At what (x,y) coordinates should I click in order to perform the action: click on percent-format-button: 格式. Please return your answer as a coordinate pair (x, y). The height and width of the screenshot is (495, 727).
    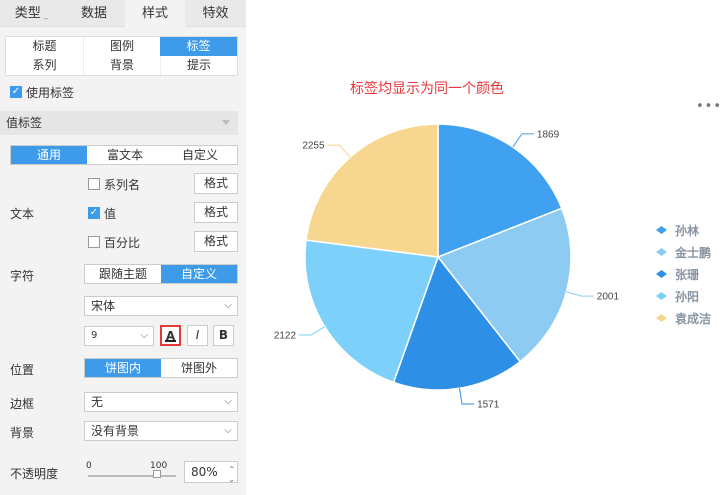
    Looking at the image, I should click on (216, 241).